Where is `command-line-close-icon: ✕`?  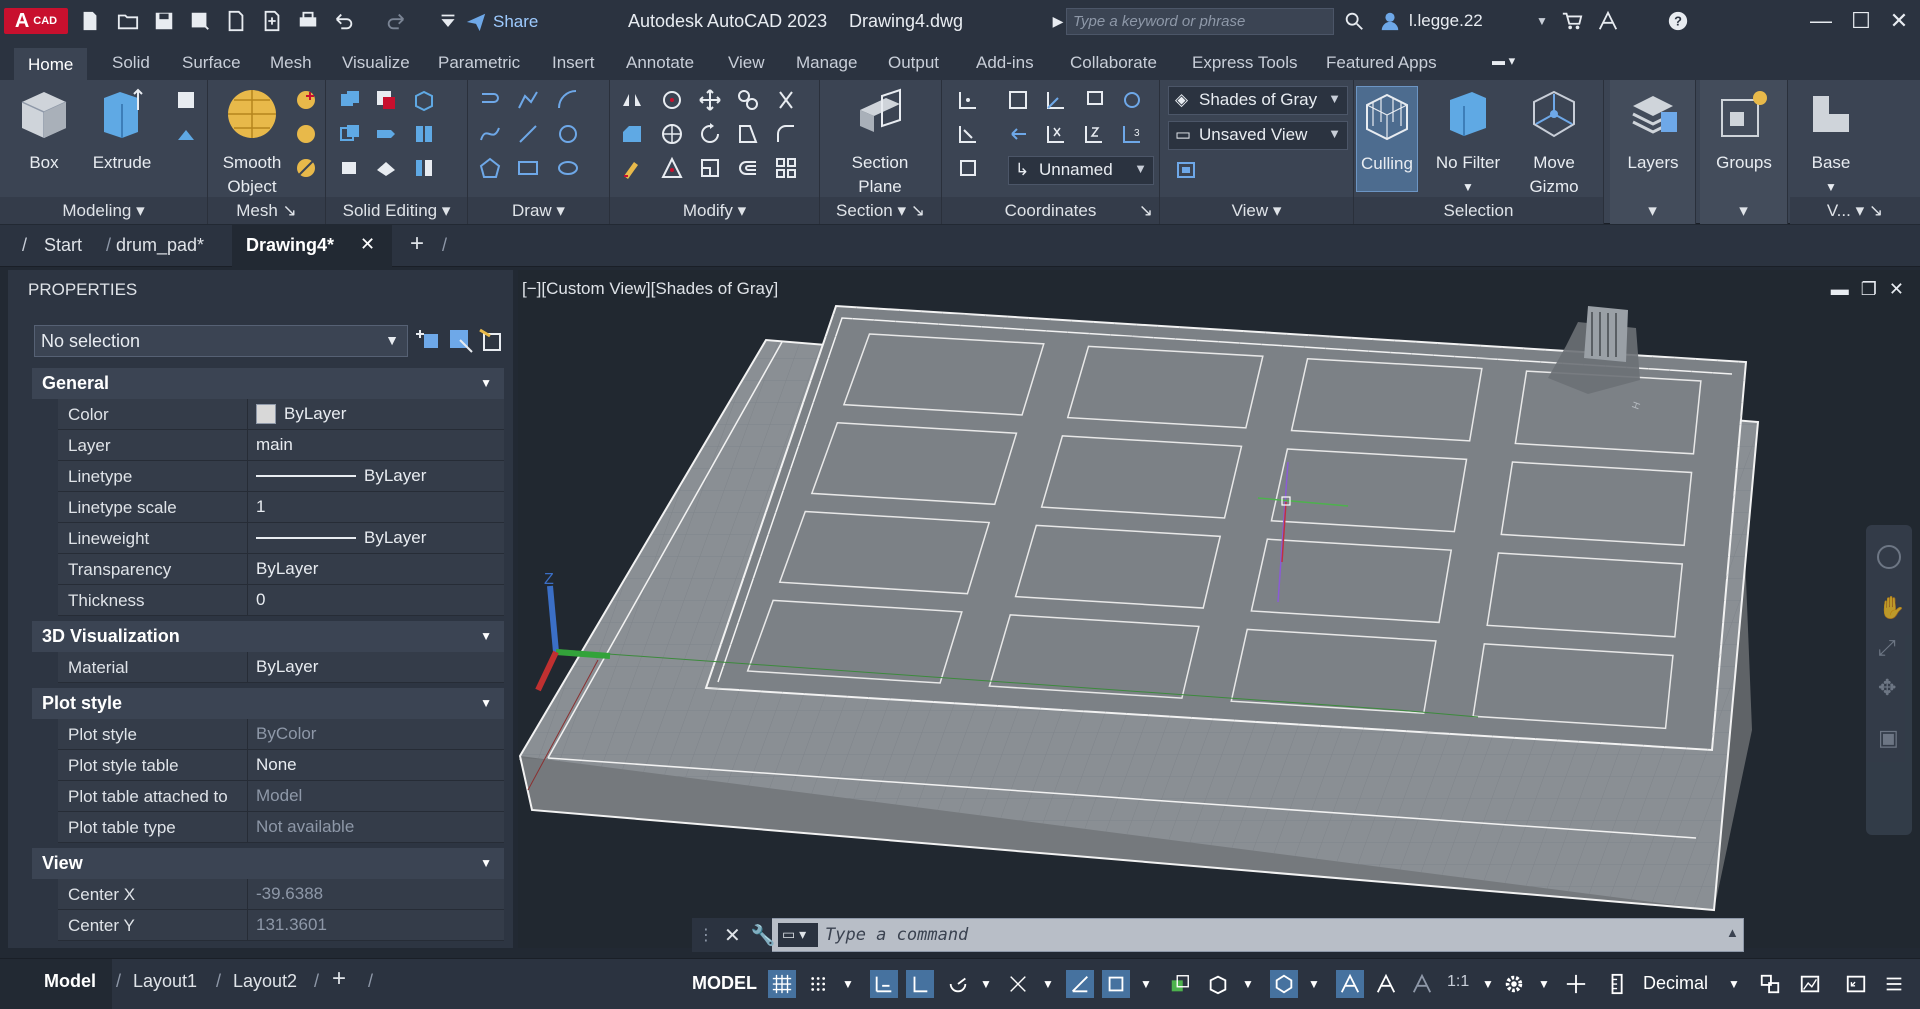
command-line-close-icon: ✕ is located at coordinates (732, 935).